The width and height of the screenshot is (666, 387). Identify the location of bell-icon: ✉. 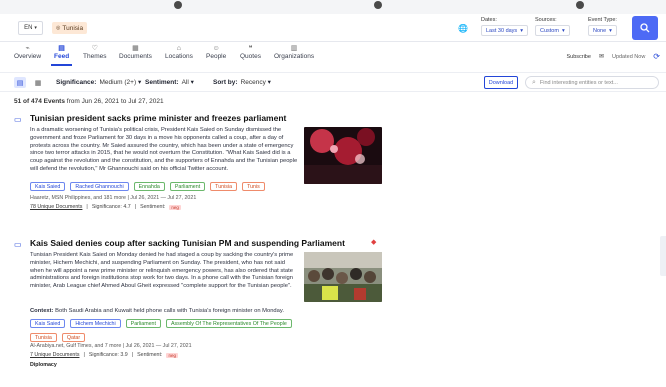
(601, 56).